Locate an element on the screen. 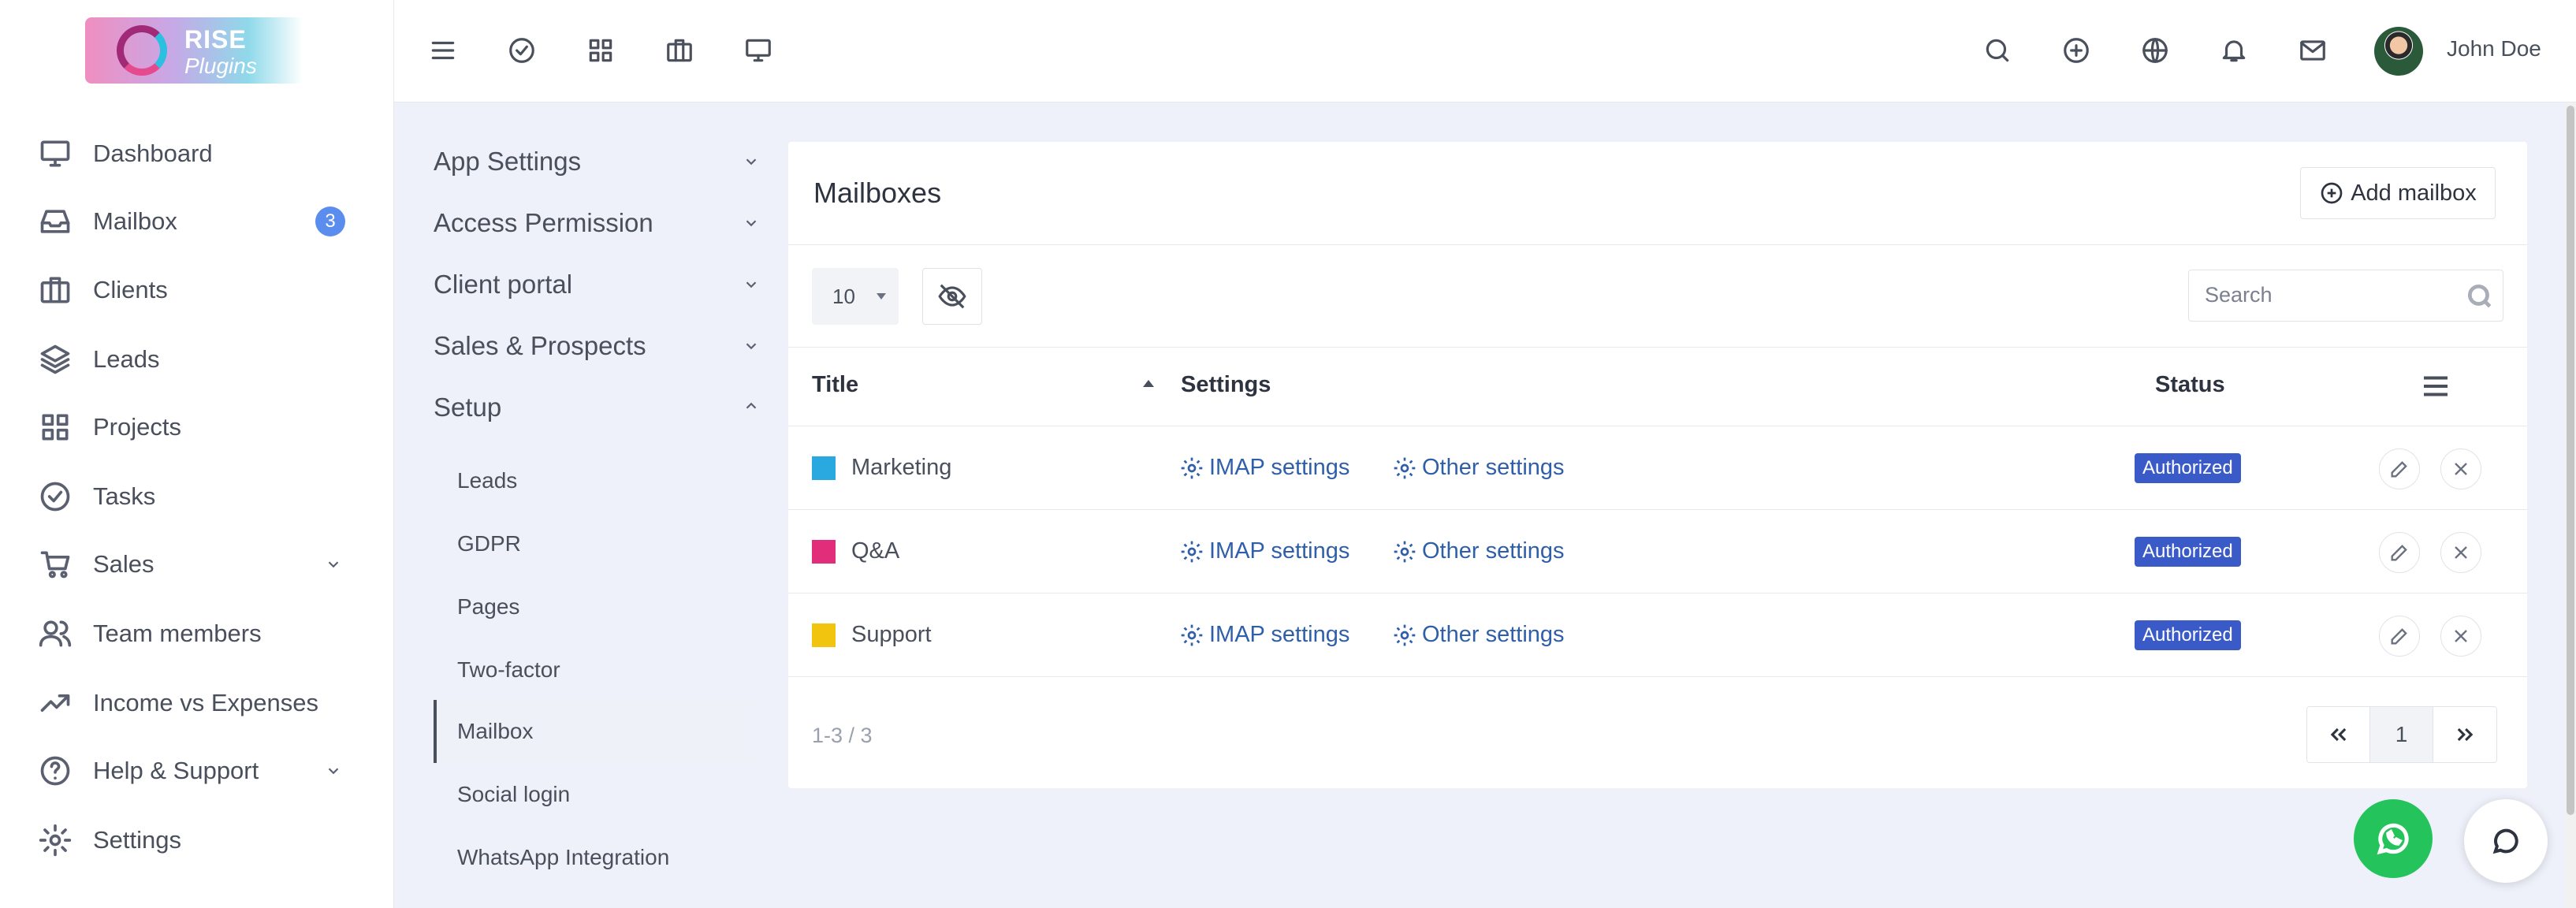 The height and width of the screenshot is (908, 2576). cart-icon is located at coordinates (55, 564).